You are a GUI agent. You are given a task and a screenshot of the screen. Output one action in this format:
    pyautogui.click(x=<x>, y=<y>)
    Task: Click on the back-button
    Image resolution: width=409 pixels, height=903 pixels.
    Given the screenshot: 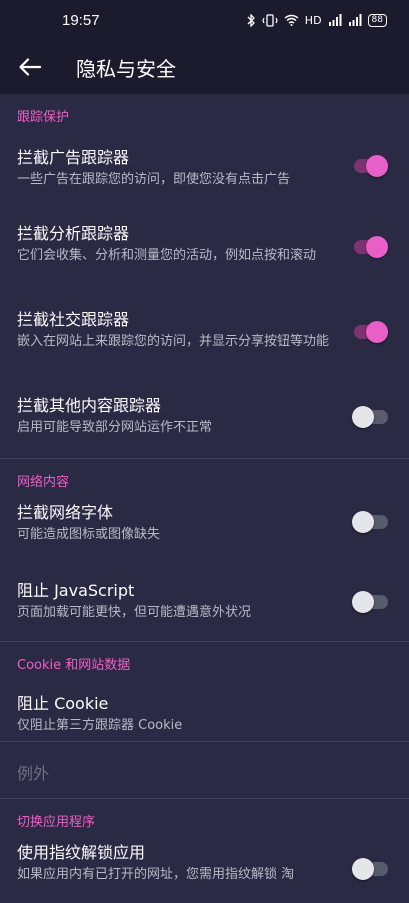 What is the action you would take?
    pyautogui.click(x=30, y=67)
    